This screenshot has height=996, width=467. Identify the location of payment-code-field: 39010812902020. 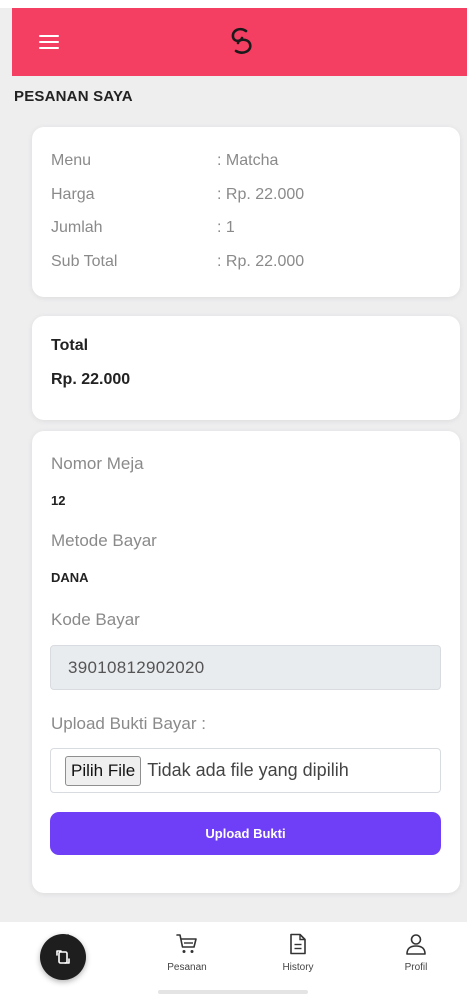
(245, 667).